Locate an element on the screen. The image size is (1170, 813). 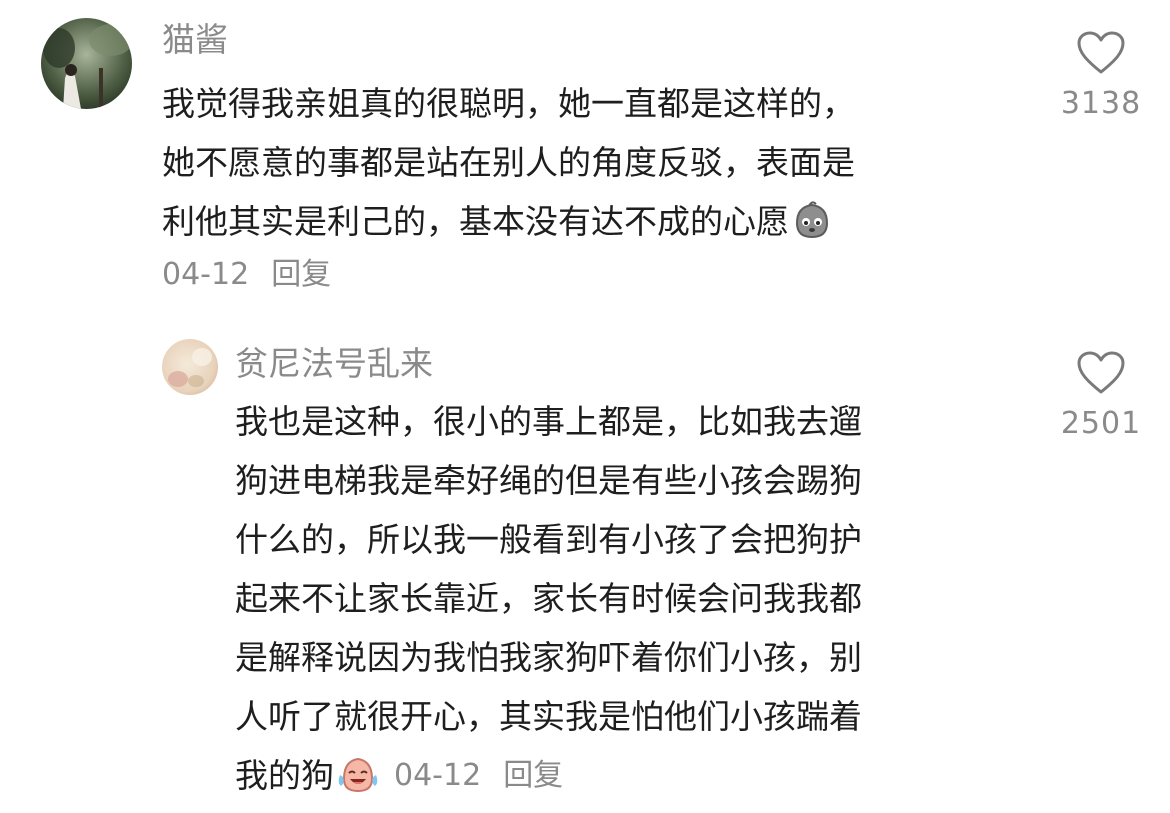
like-column: 2501 is located at coordinates (1101, 396).